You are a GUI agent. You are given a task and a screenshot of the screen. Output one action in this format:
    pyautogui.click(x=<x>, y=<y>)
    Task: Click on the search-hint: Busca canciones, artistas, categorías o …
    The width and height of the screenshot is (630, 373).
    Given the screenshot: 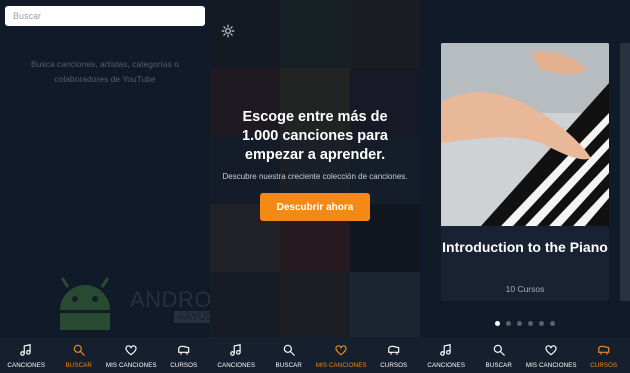 What is the action you would take?
    pyautogui.click(x=105, y=71)
    